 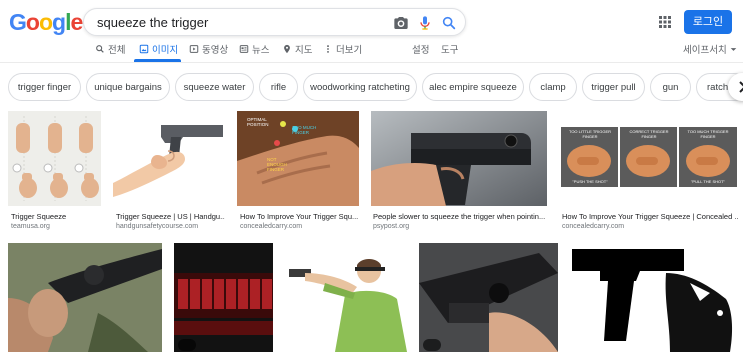 I want to click on chip-trigger-finger: trigger finger, so click(x=44, y=87).